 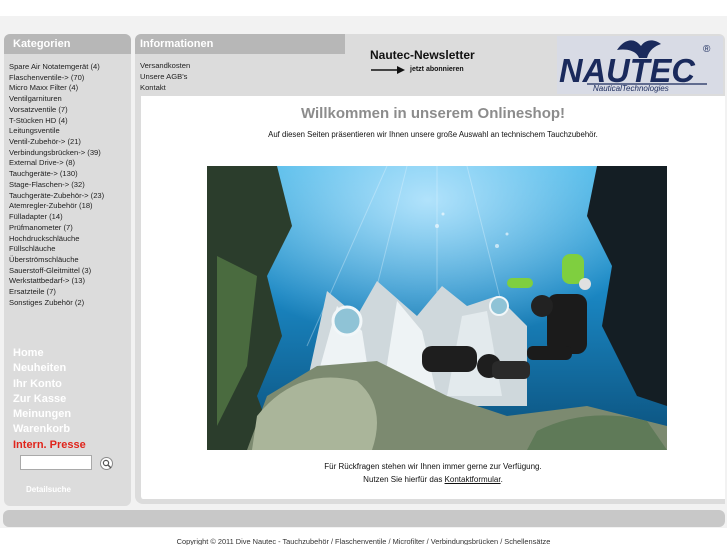 What do you see at coordinates (422, 55) in the screenshot?
I see `newsletter-title: Nautec-Newsletter` at bounding box center [422, 55].